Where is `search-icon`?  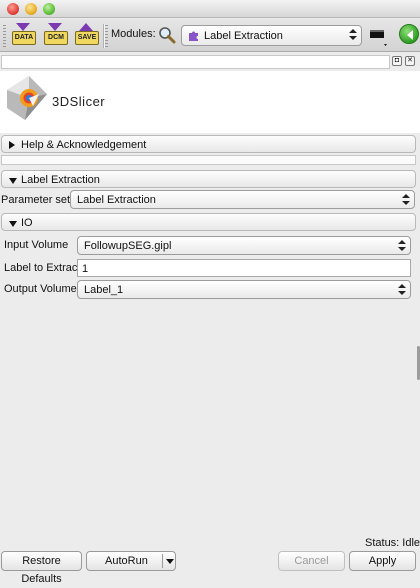
search-icon is located at coordinates (167, 35).